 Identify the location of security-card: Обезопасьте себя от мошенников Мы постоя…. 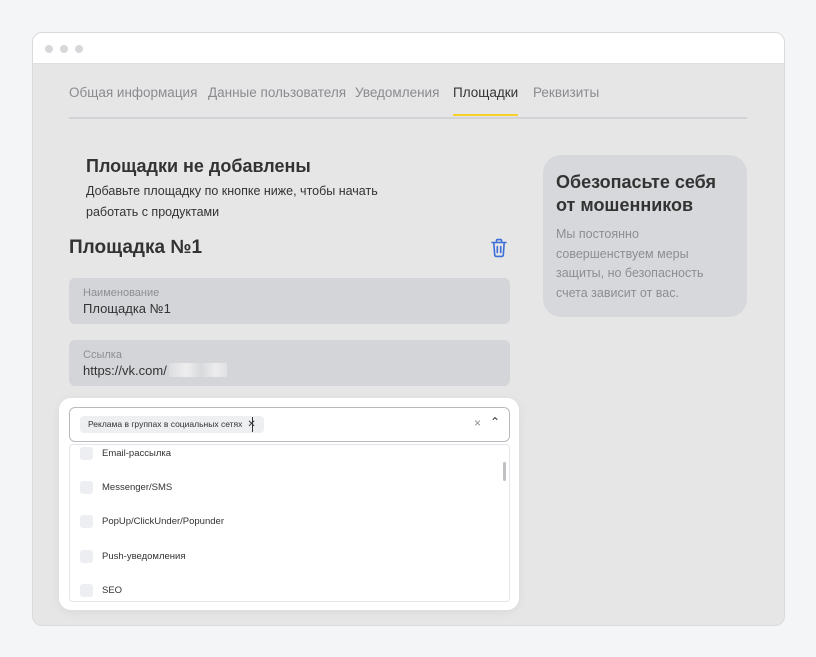
(645, 236).